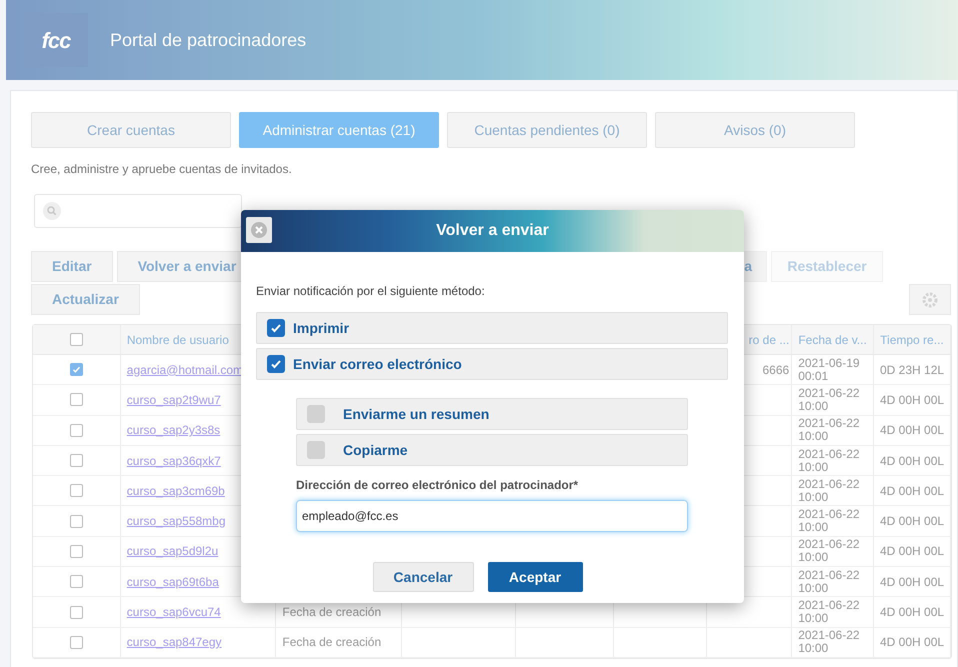 The width and height of the screenshot is (958, 667). What do you see at coordinates (492, 328) in the screenshot?
I see `method-option: Imprimir` at bounding box center [492, 328].